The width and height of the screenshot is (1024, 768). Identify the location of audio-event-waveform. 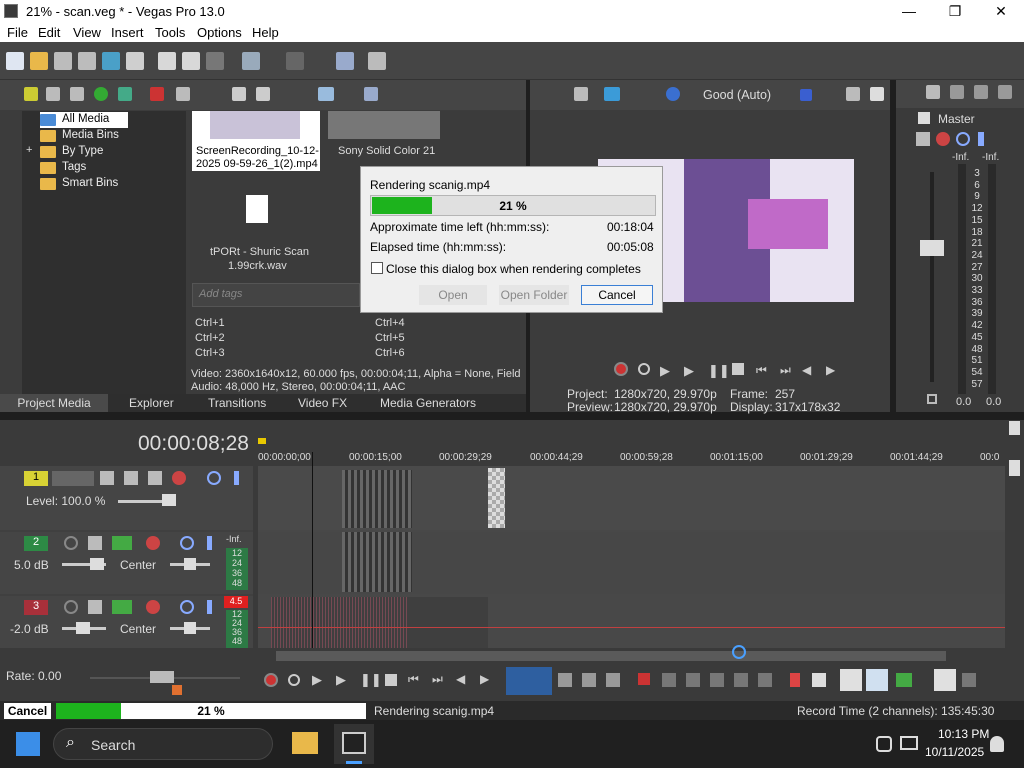
(379, 622).